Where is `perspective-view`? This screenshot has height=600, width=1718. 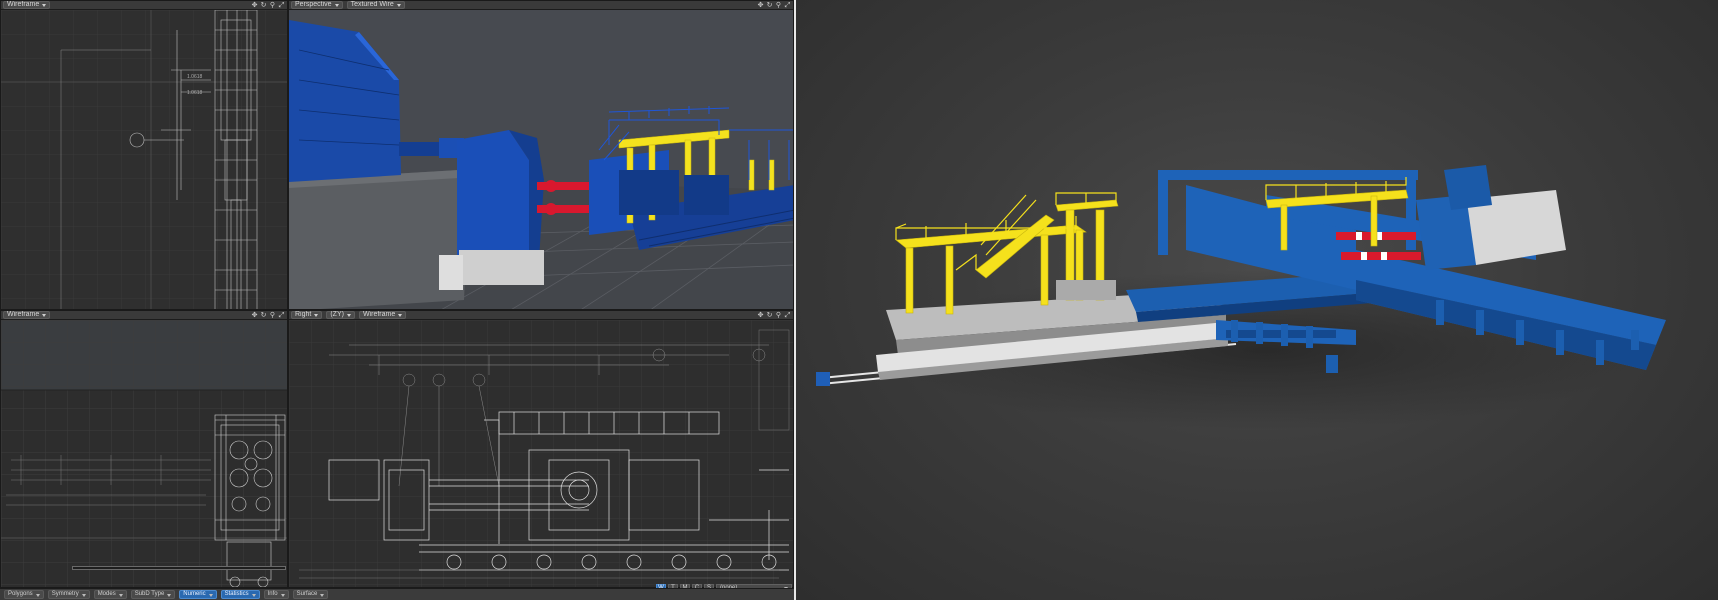
perspective-view is located at coordinates (541, 159).